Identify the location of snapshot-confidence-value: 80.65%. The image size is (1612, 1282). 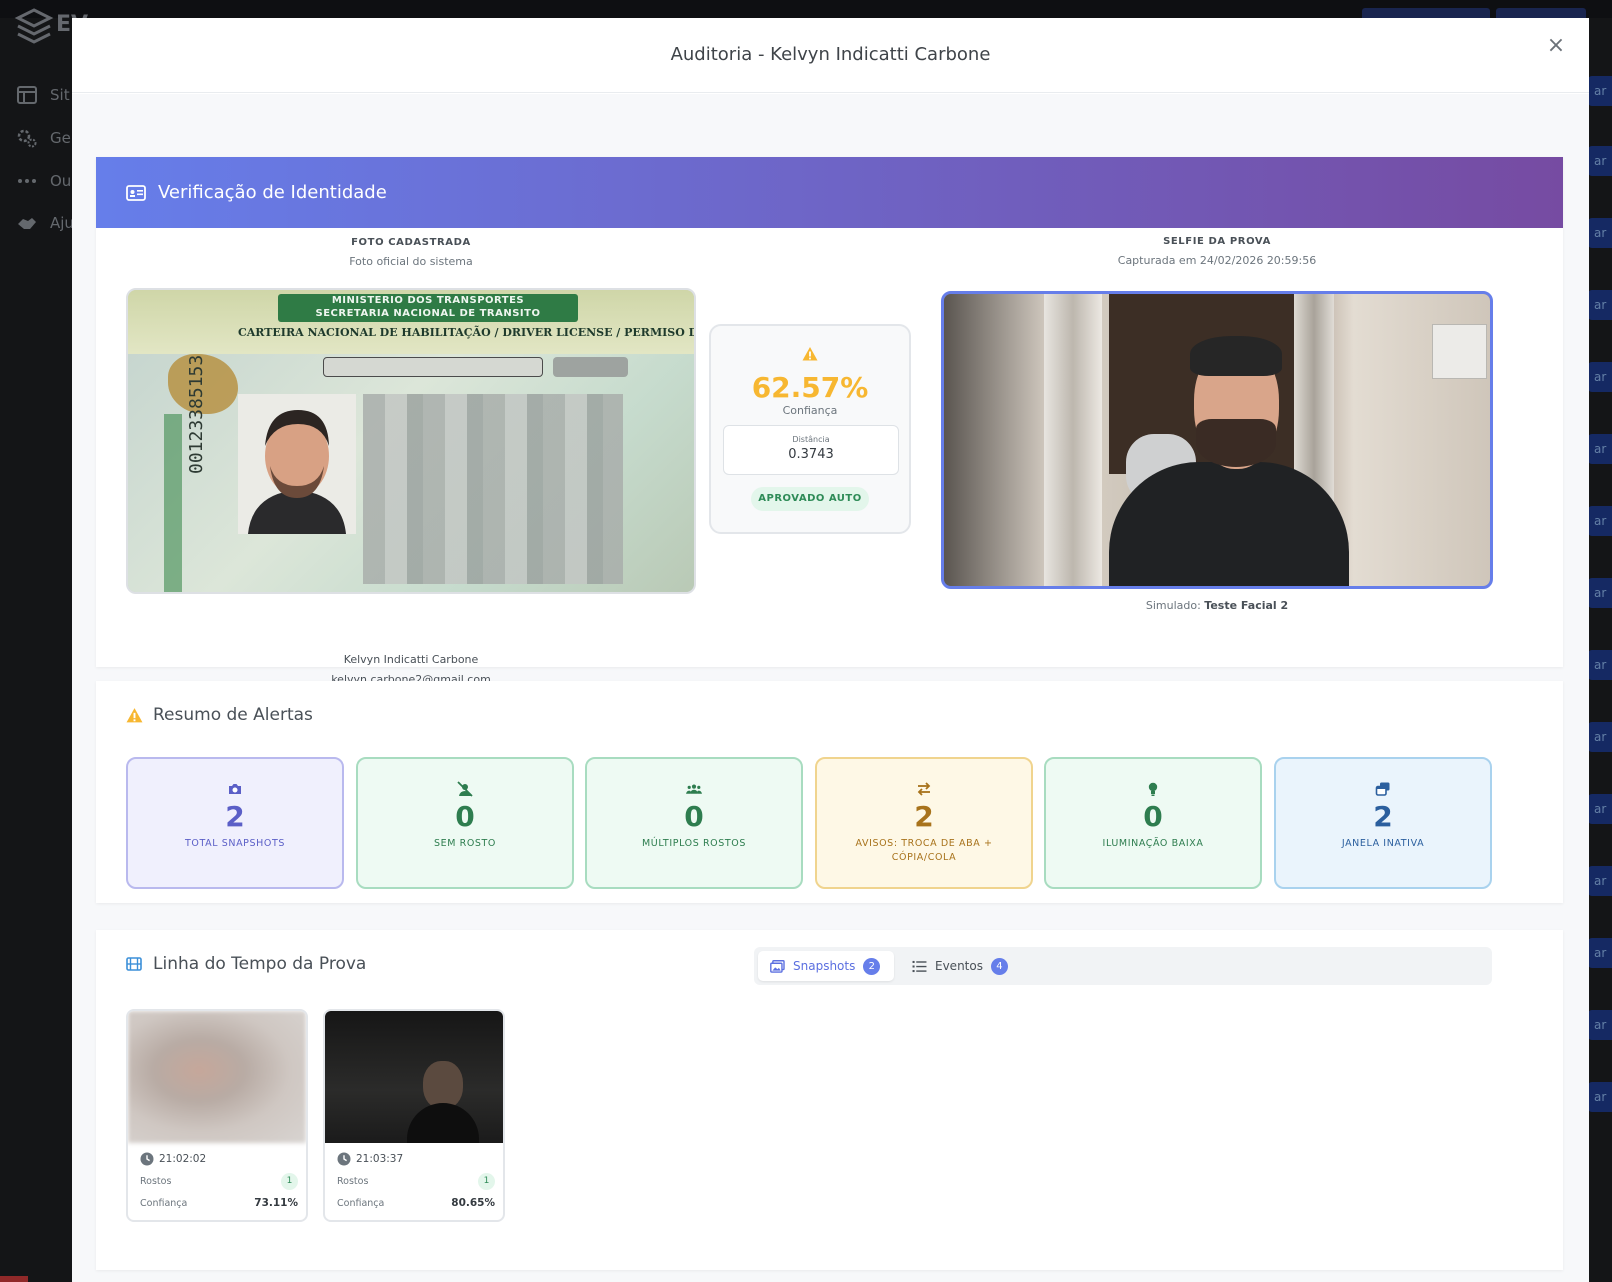
(473, 1203).